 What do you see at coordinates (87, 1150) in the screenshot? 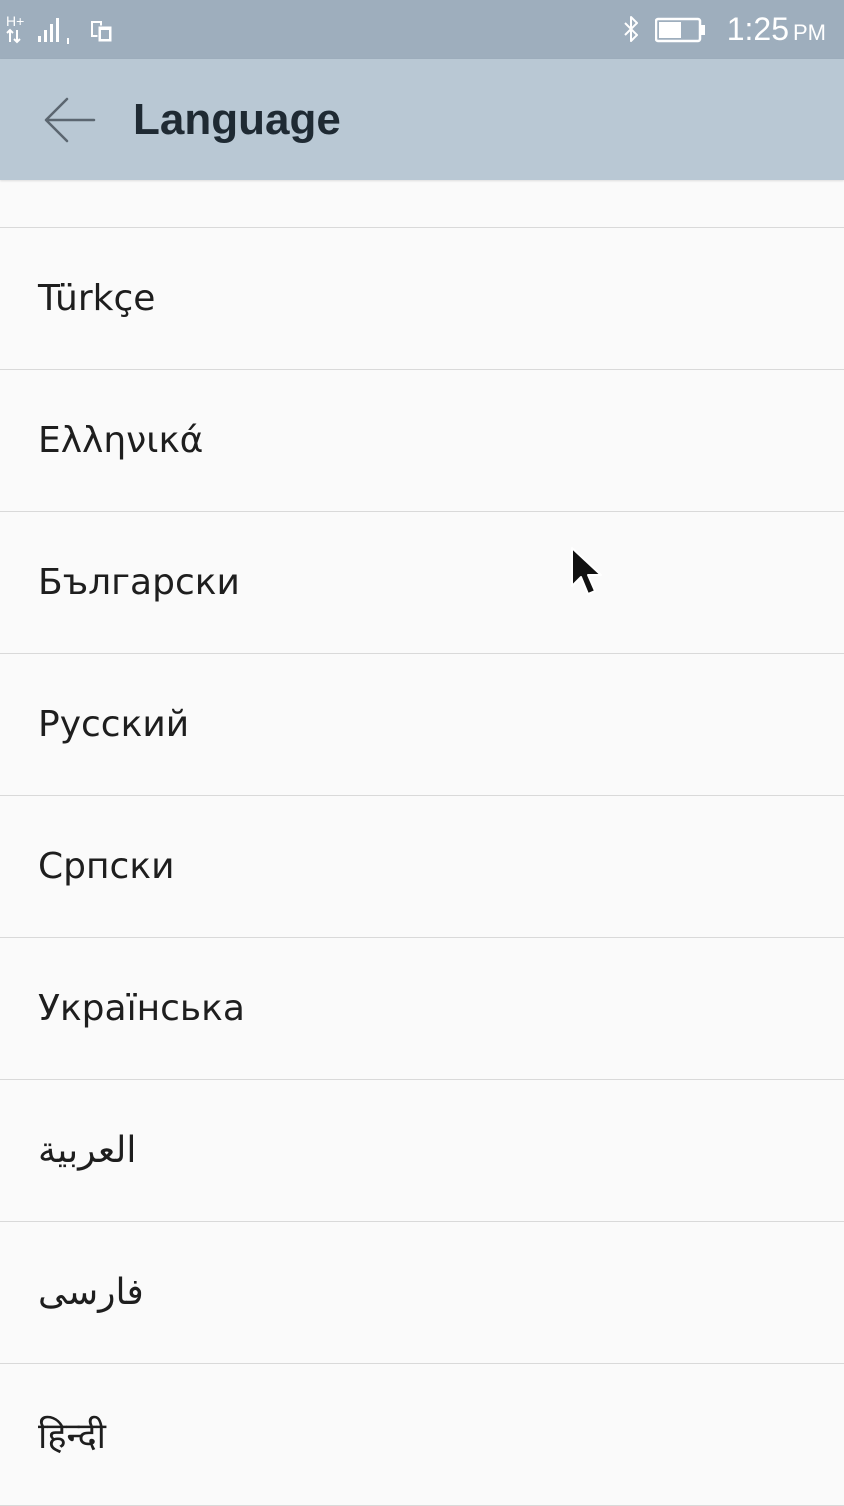
I see `language-label: العربية` at bounding box center [87, 1150].